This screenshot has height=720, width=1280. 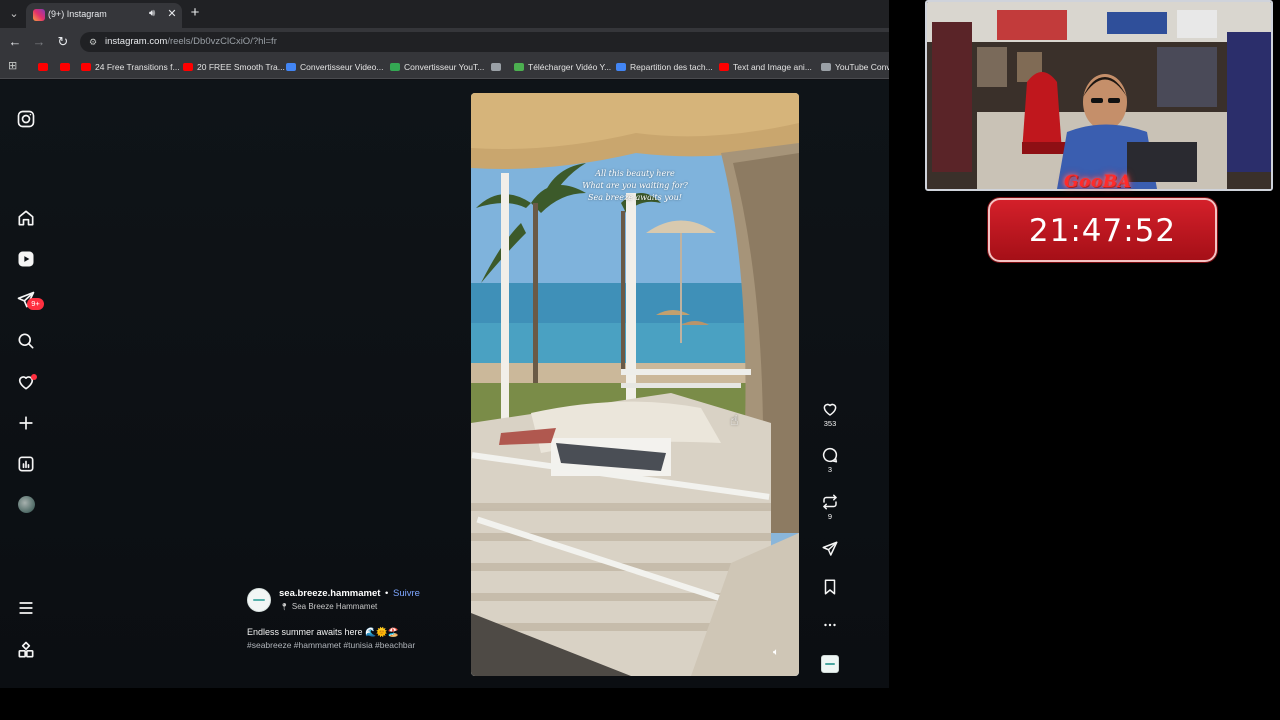 I want to click on follow-button: Suivre, so click(x=406, y=593).